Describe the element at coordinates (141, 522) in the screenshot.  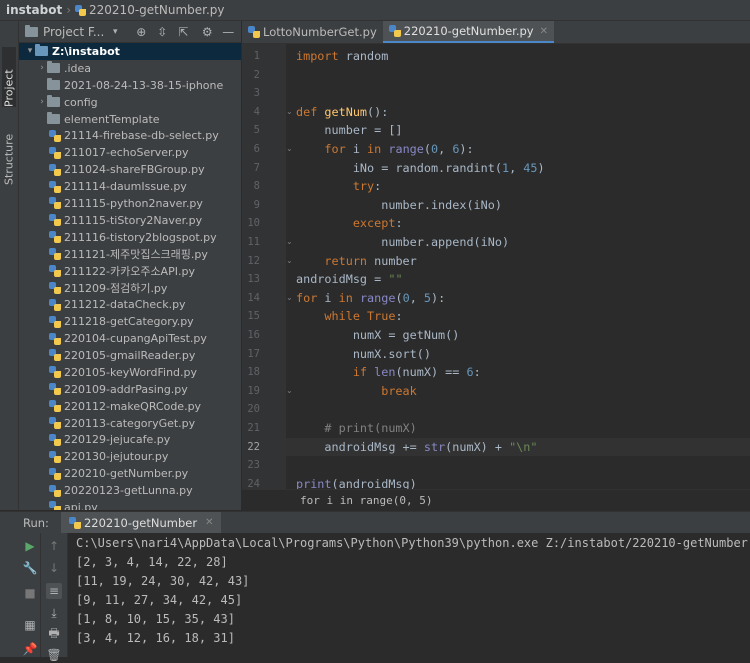
I see `run-tab: 220210-getNumber ✕` at that location.